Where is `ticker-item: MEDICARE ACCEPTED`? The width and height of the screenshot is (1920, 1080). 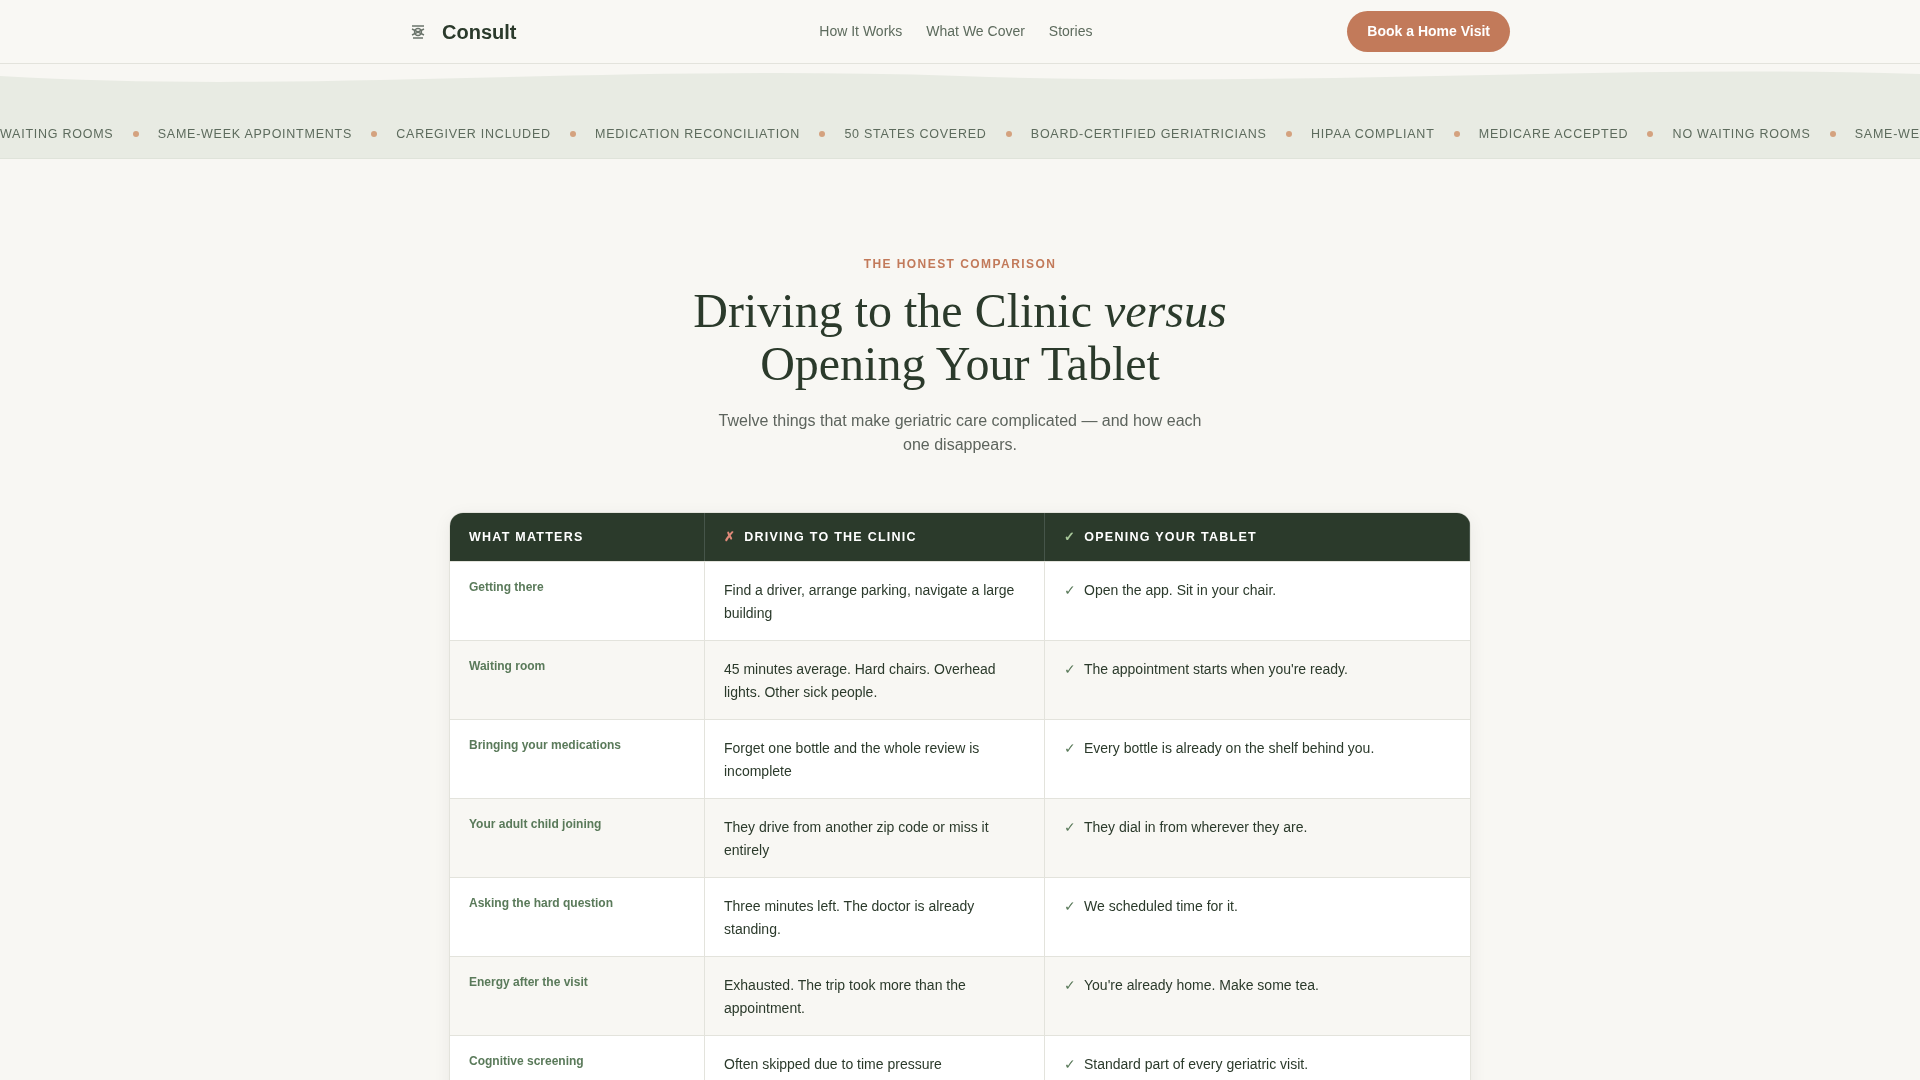 ticker-item: MEDICARE ACCEPTED is located at coordinates (1553, 134).